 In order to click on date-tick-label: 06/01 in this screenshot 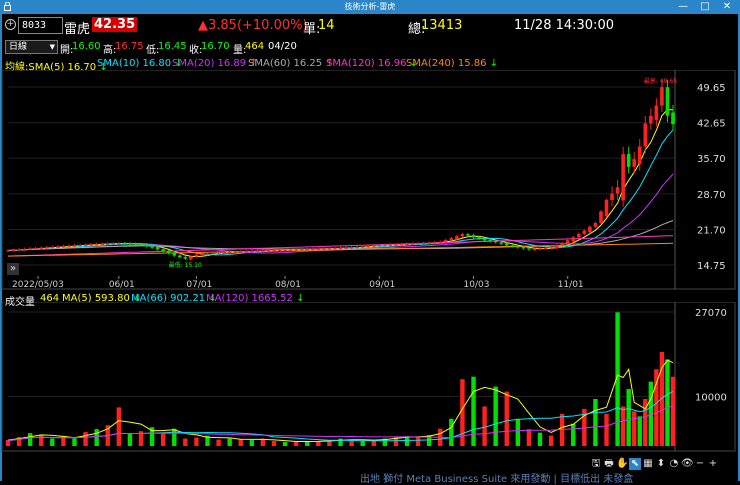, I will do `click(122, 285)`.